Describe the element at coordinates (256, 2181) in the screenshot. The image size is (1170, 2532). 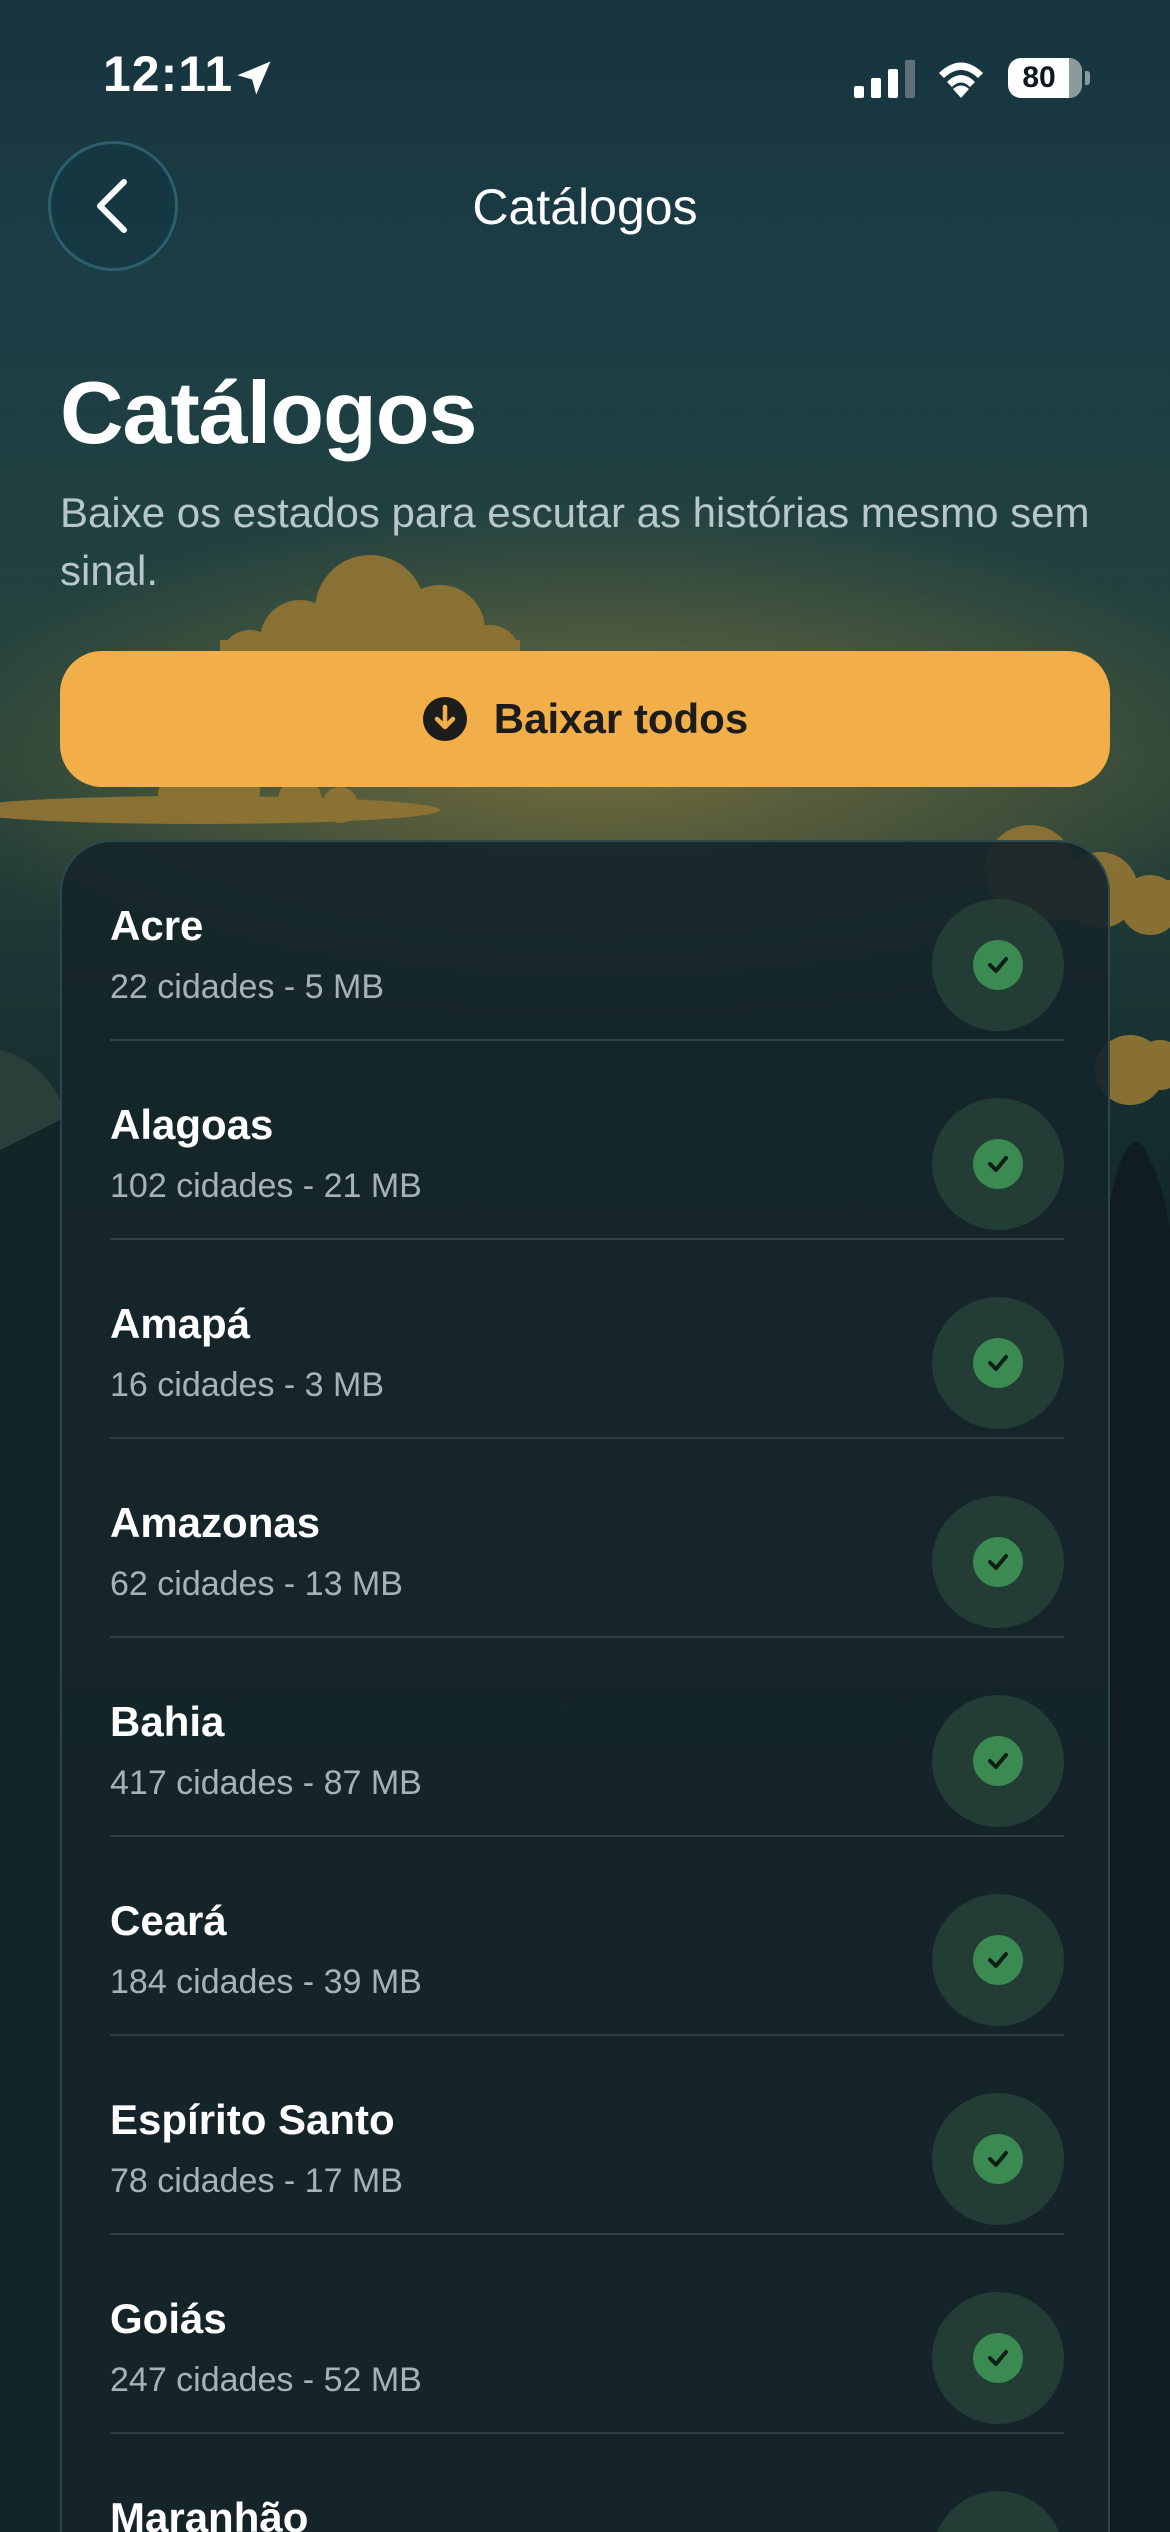
I see `state-meta: 78 cidades - 17 MB` at that location.